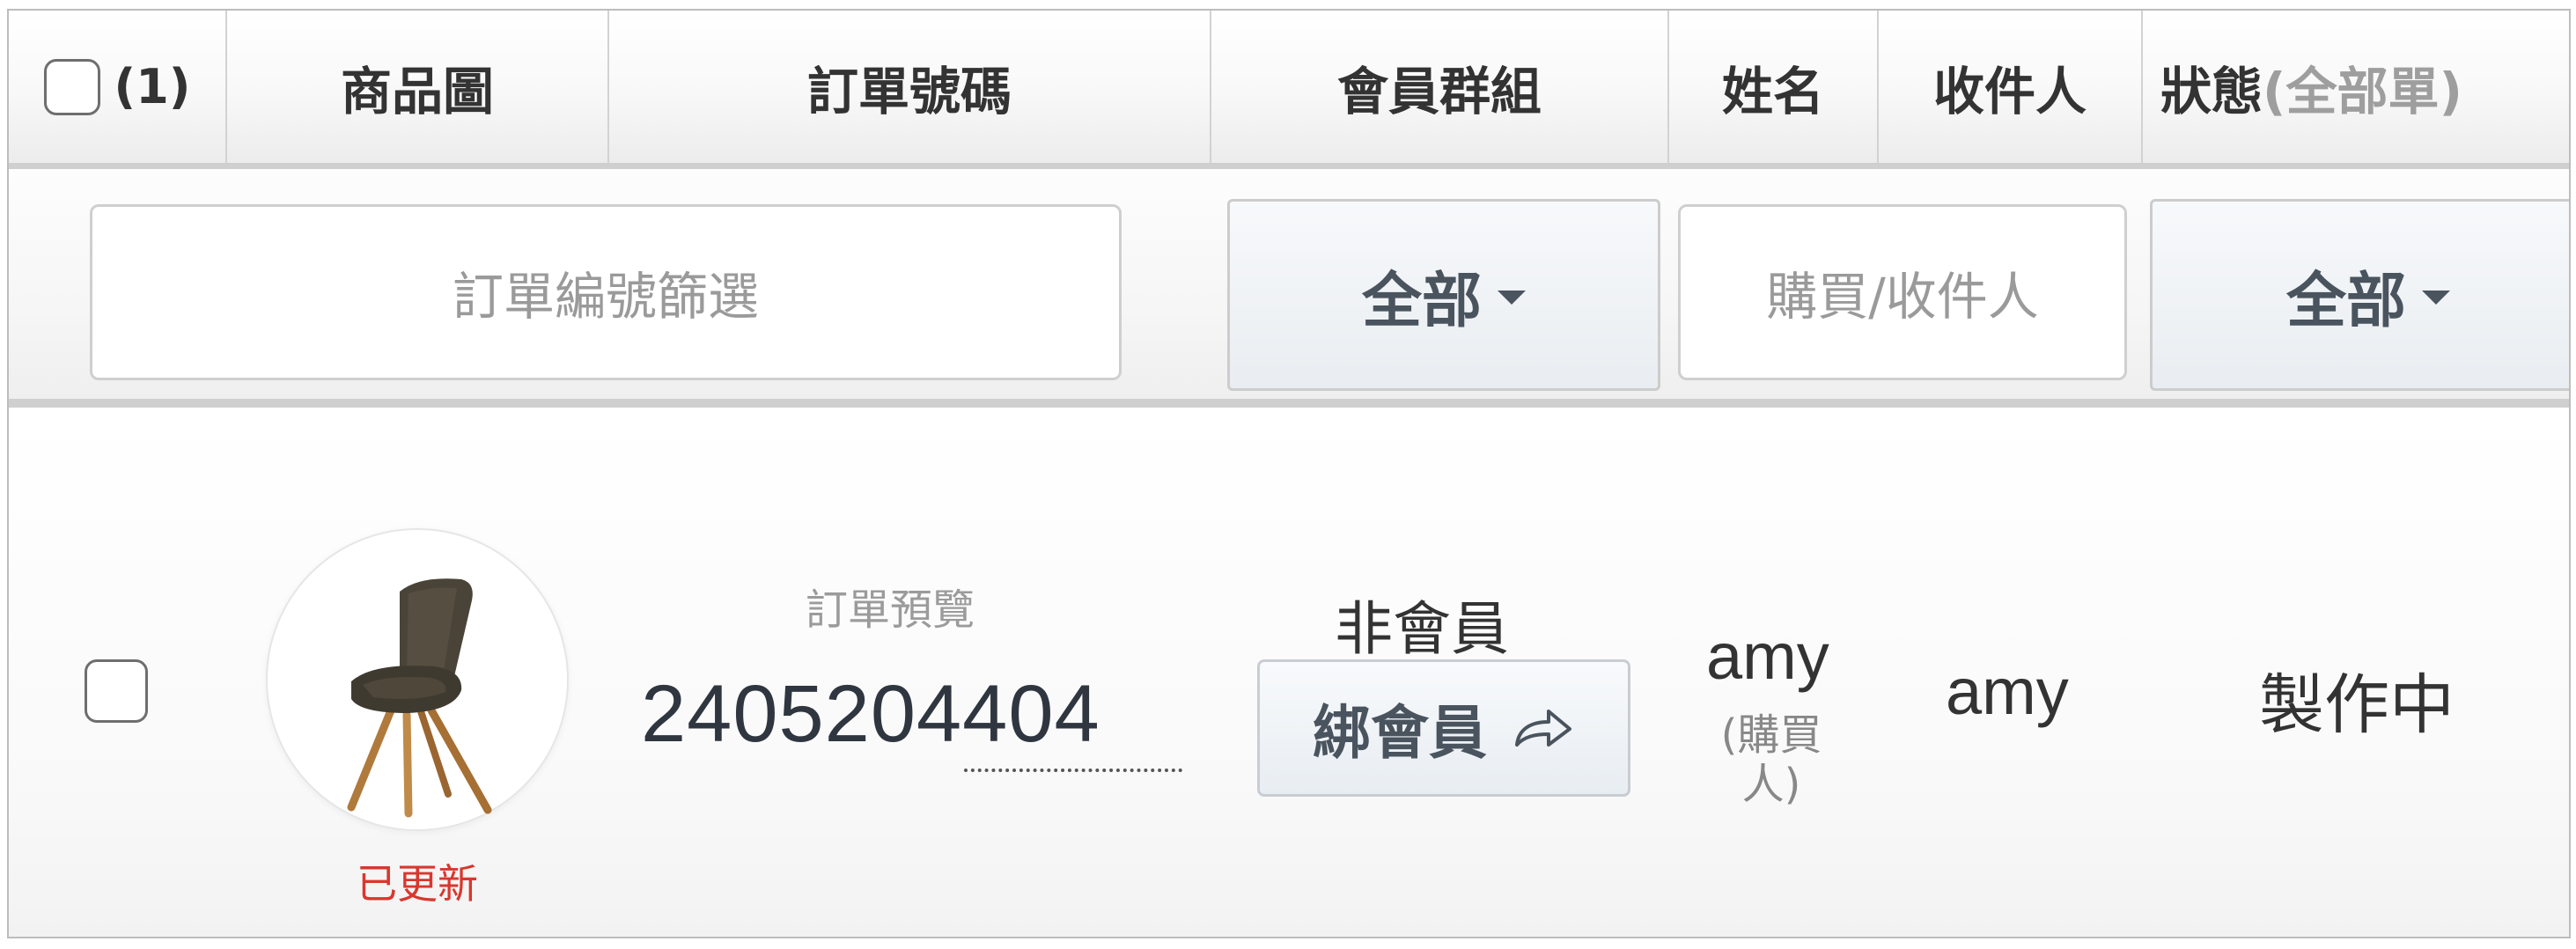 The width and height of the screenshot is (2576, 949). What do you see at coordinates (910, 87) in the screenshot?
I see `column-header-order-number: 訂單號碼` at bounding box center [910, 87].